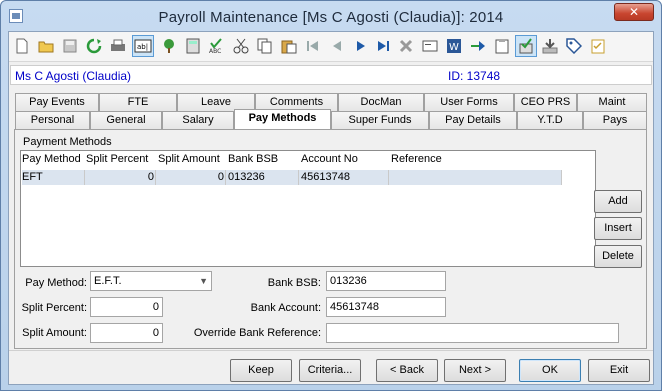 The image size is (662, 391). I want to click on tab-super-funds: Super Funds, so click(380, 120).